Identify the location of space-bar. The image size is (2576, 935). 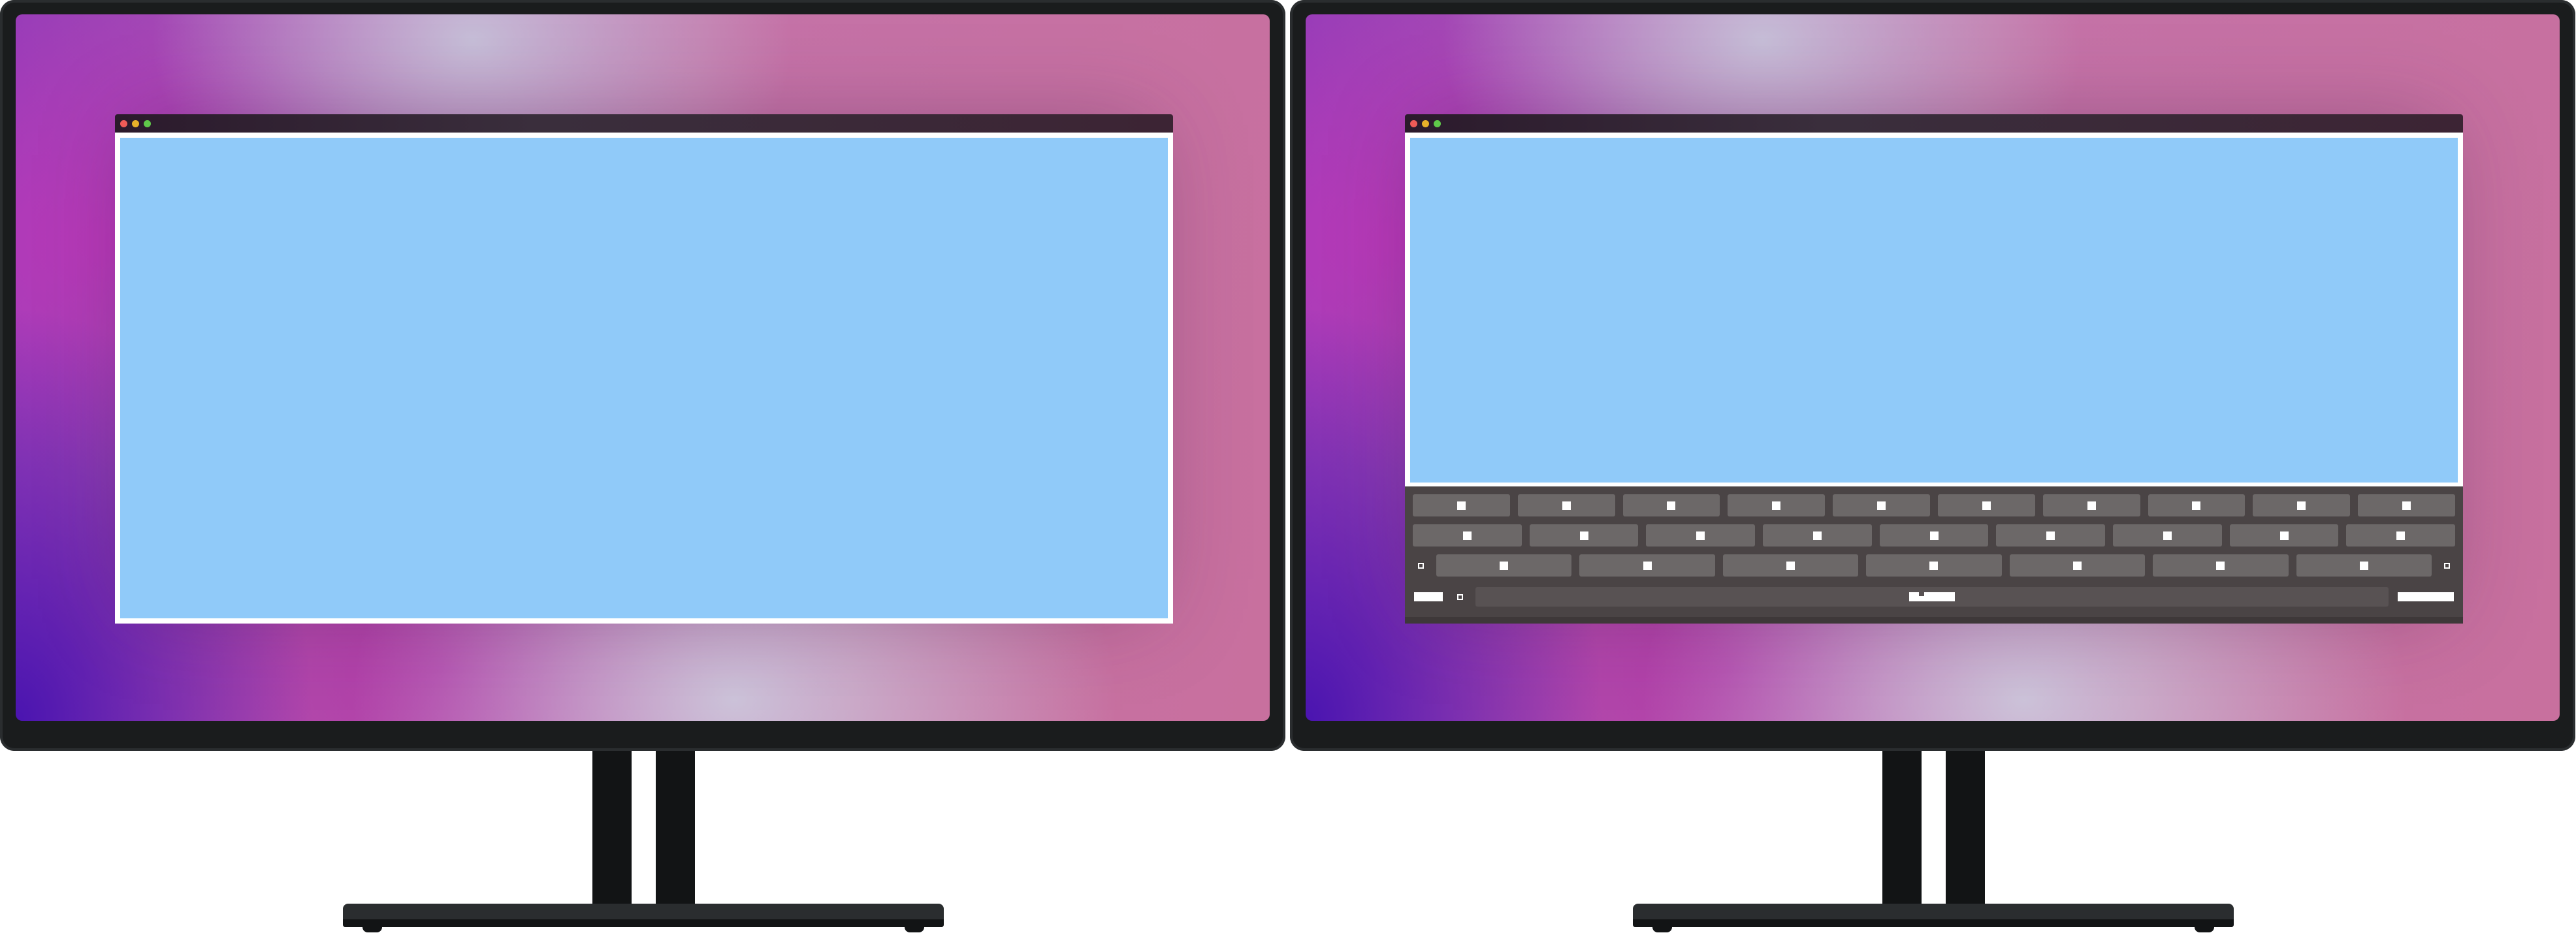
(1932, 597).